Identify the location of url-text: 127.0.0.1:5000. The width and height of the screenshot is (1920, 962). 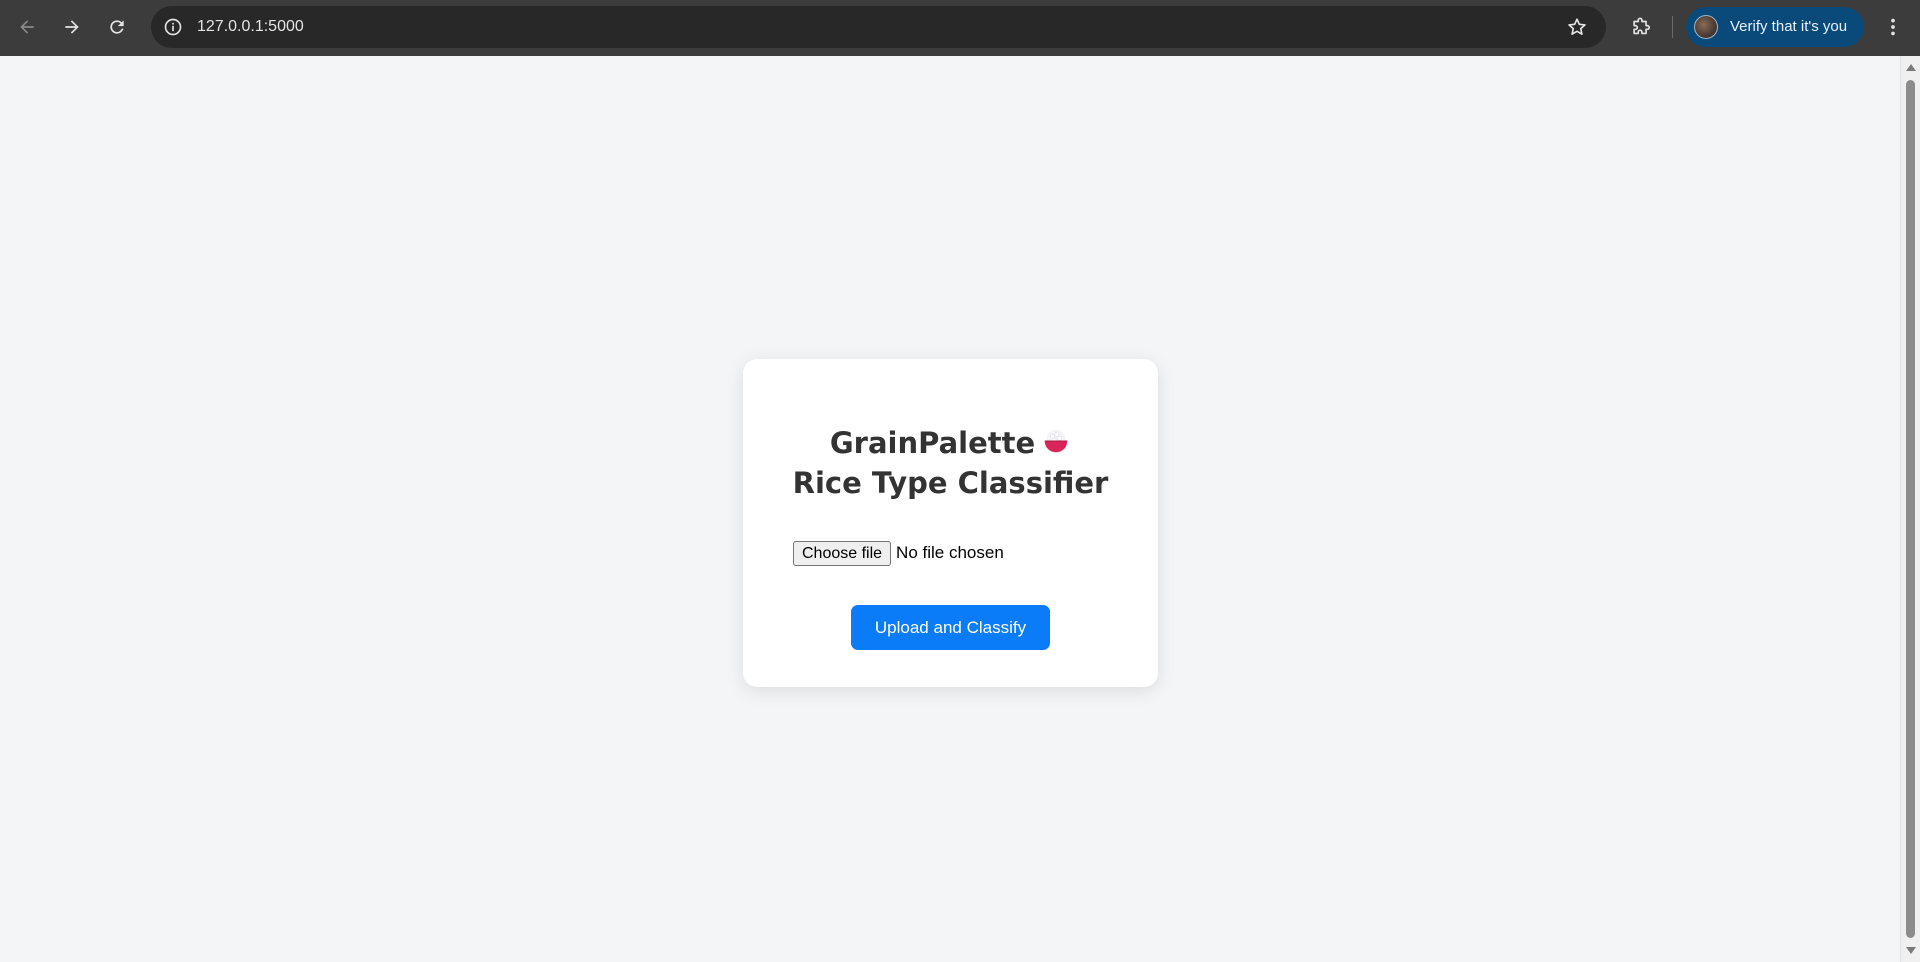
(250, 27).